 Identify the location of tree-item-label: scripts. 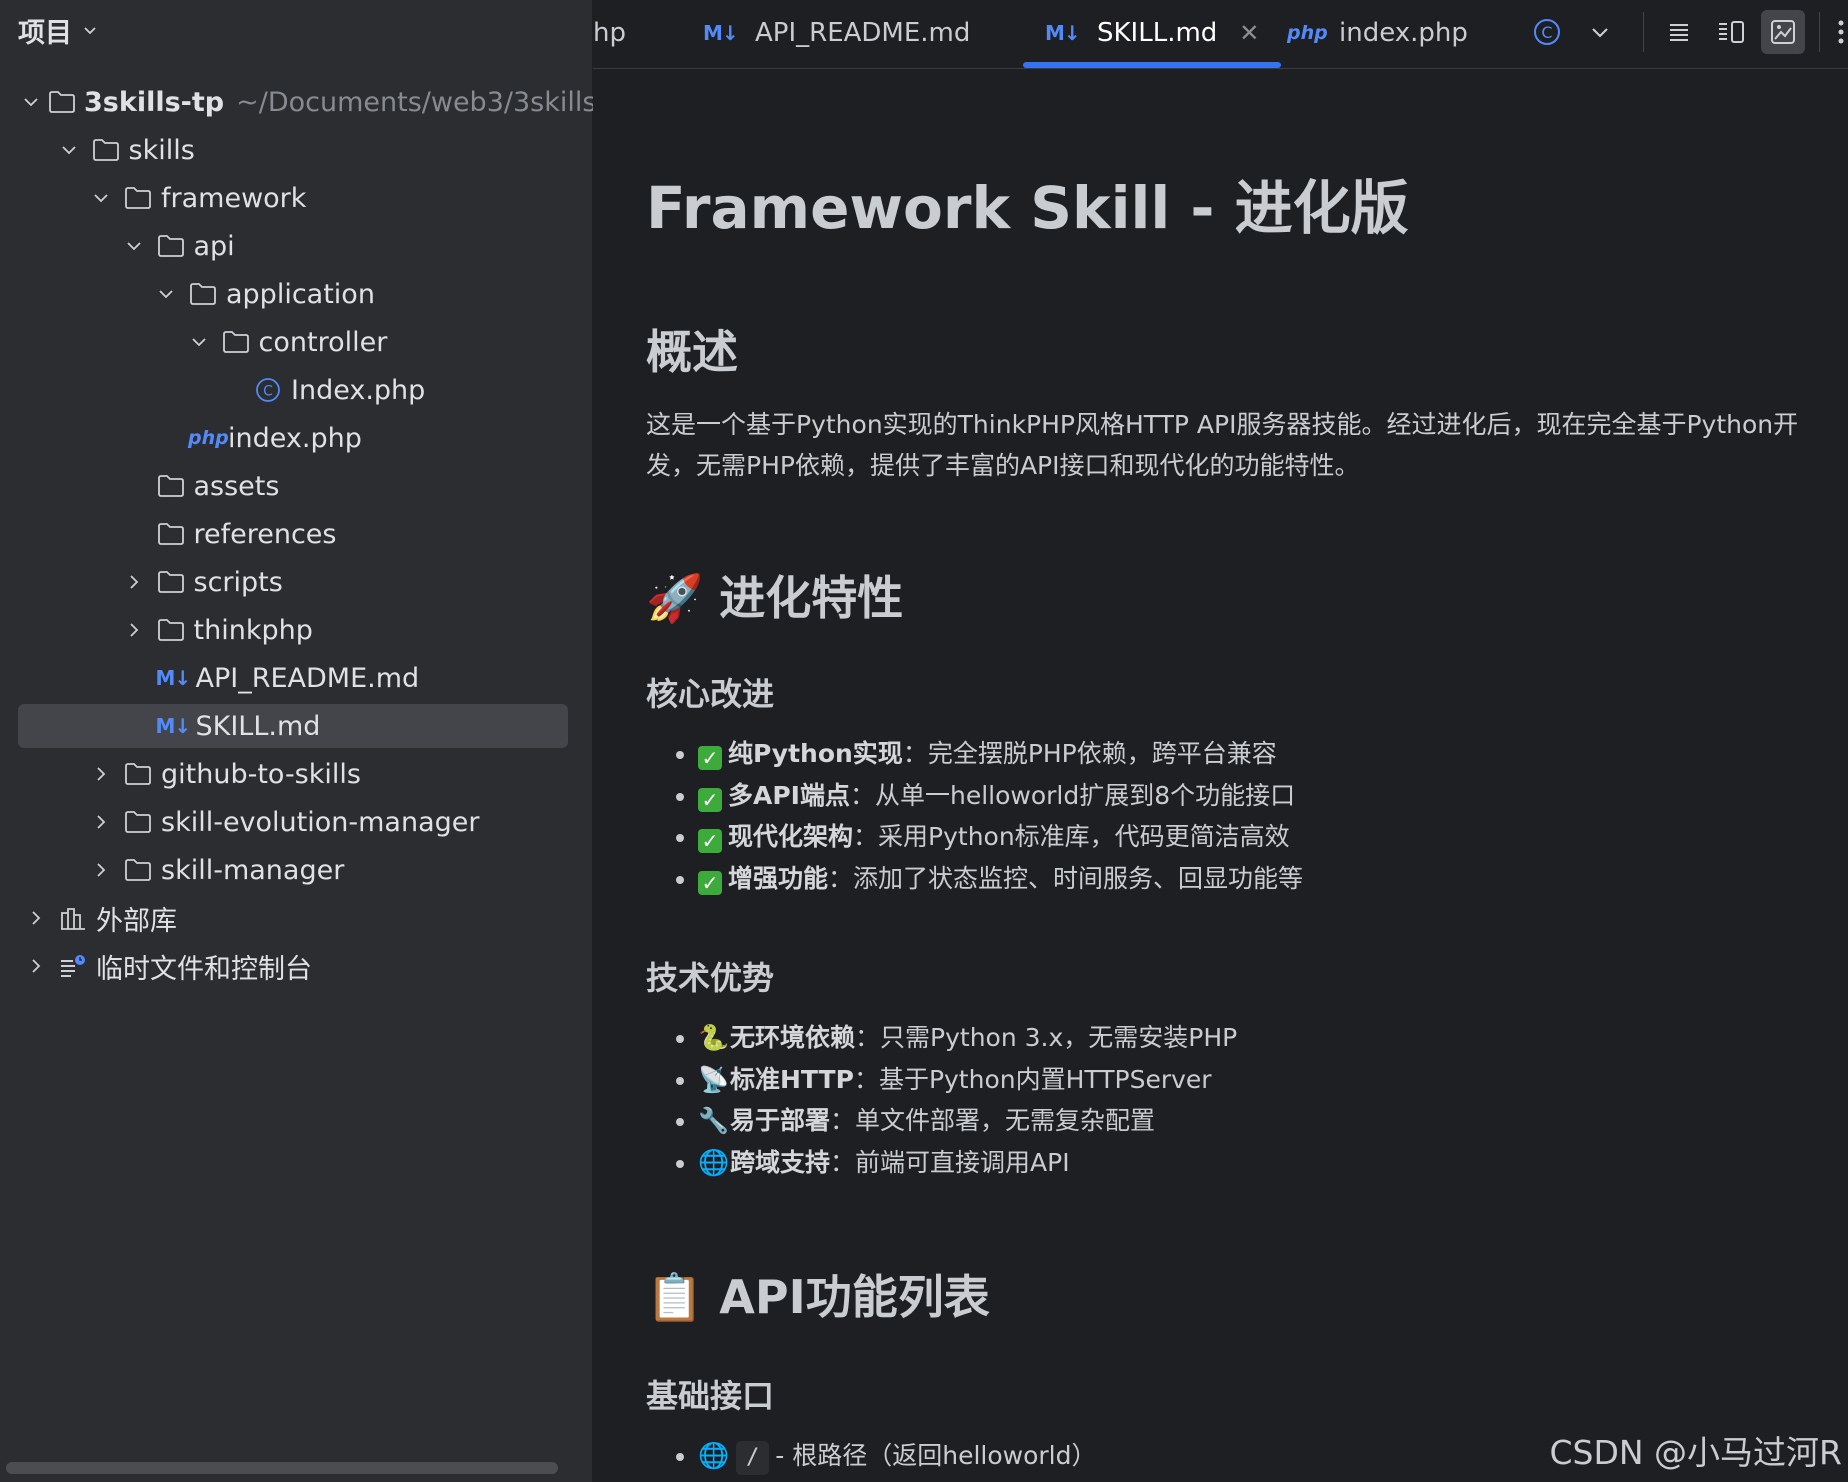
(238, 582).